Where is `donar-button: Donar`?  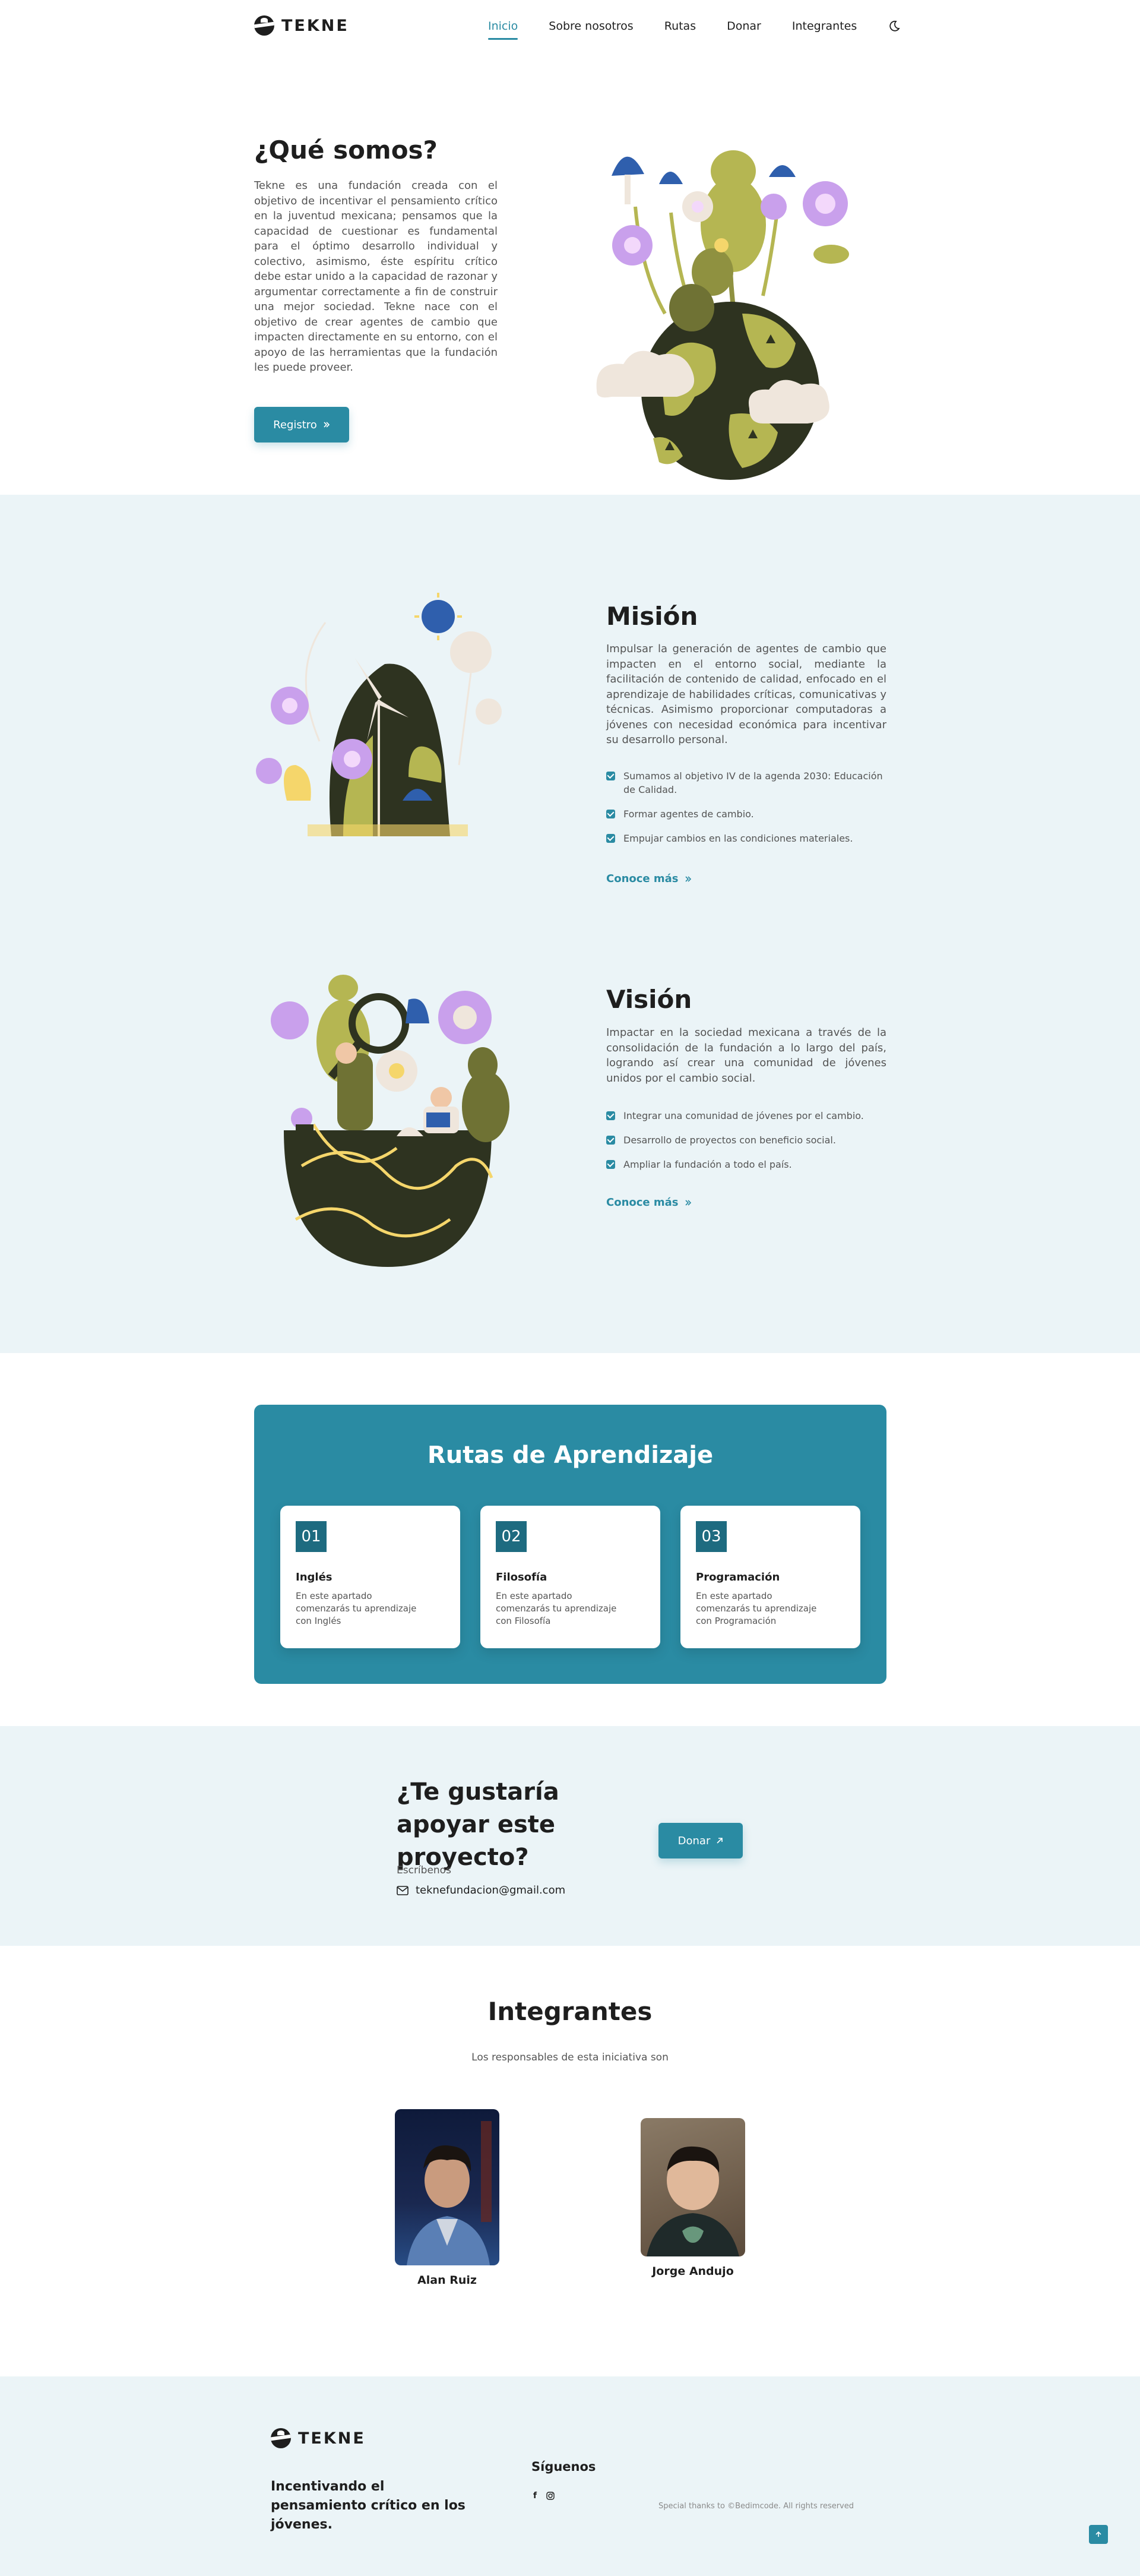 donar-button: Donar is located at coordinates (700, 1840).